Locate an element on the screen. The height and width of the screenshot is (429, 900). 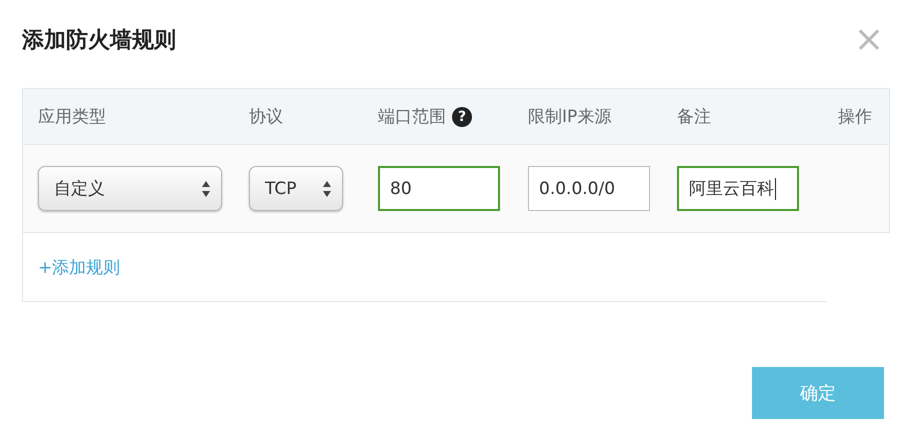
column-header: 应用类型 is located at coordinates (72, 117).